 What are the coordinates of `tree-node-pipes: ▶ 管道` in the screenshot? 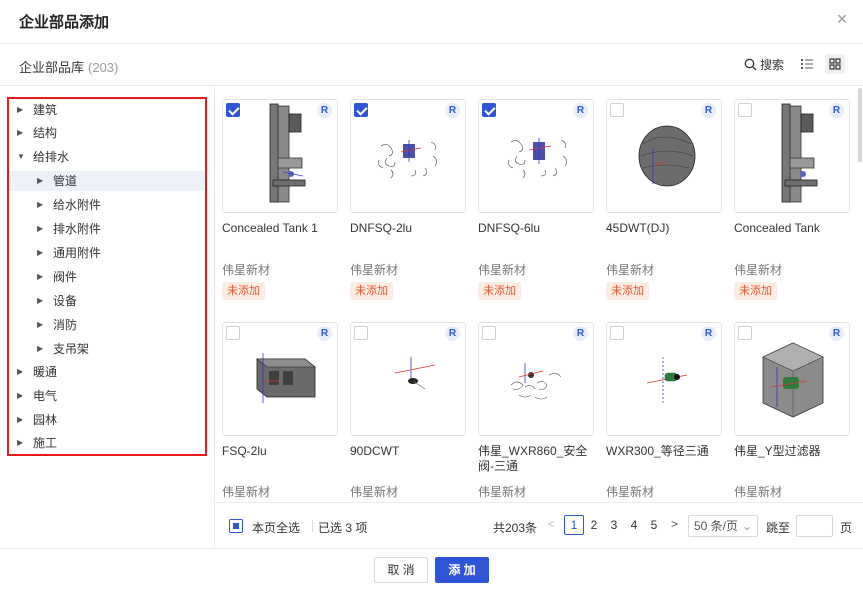 It's located at (107, 181).